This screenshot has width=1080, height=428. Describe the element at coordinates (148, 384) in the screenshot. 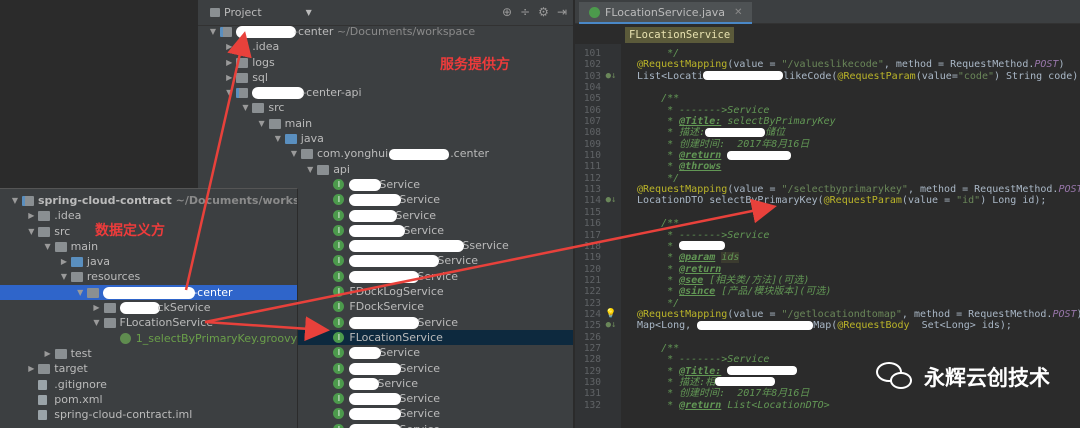

I see `tree-item: .gitignore` at that location.